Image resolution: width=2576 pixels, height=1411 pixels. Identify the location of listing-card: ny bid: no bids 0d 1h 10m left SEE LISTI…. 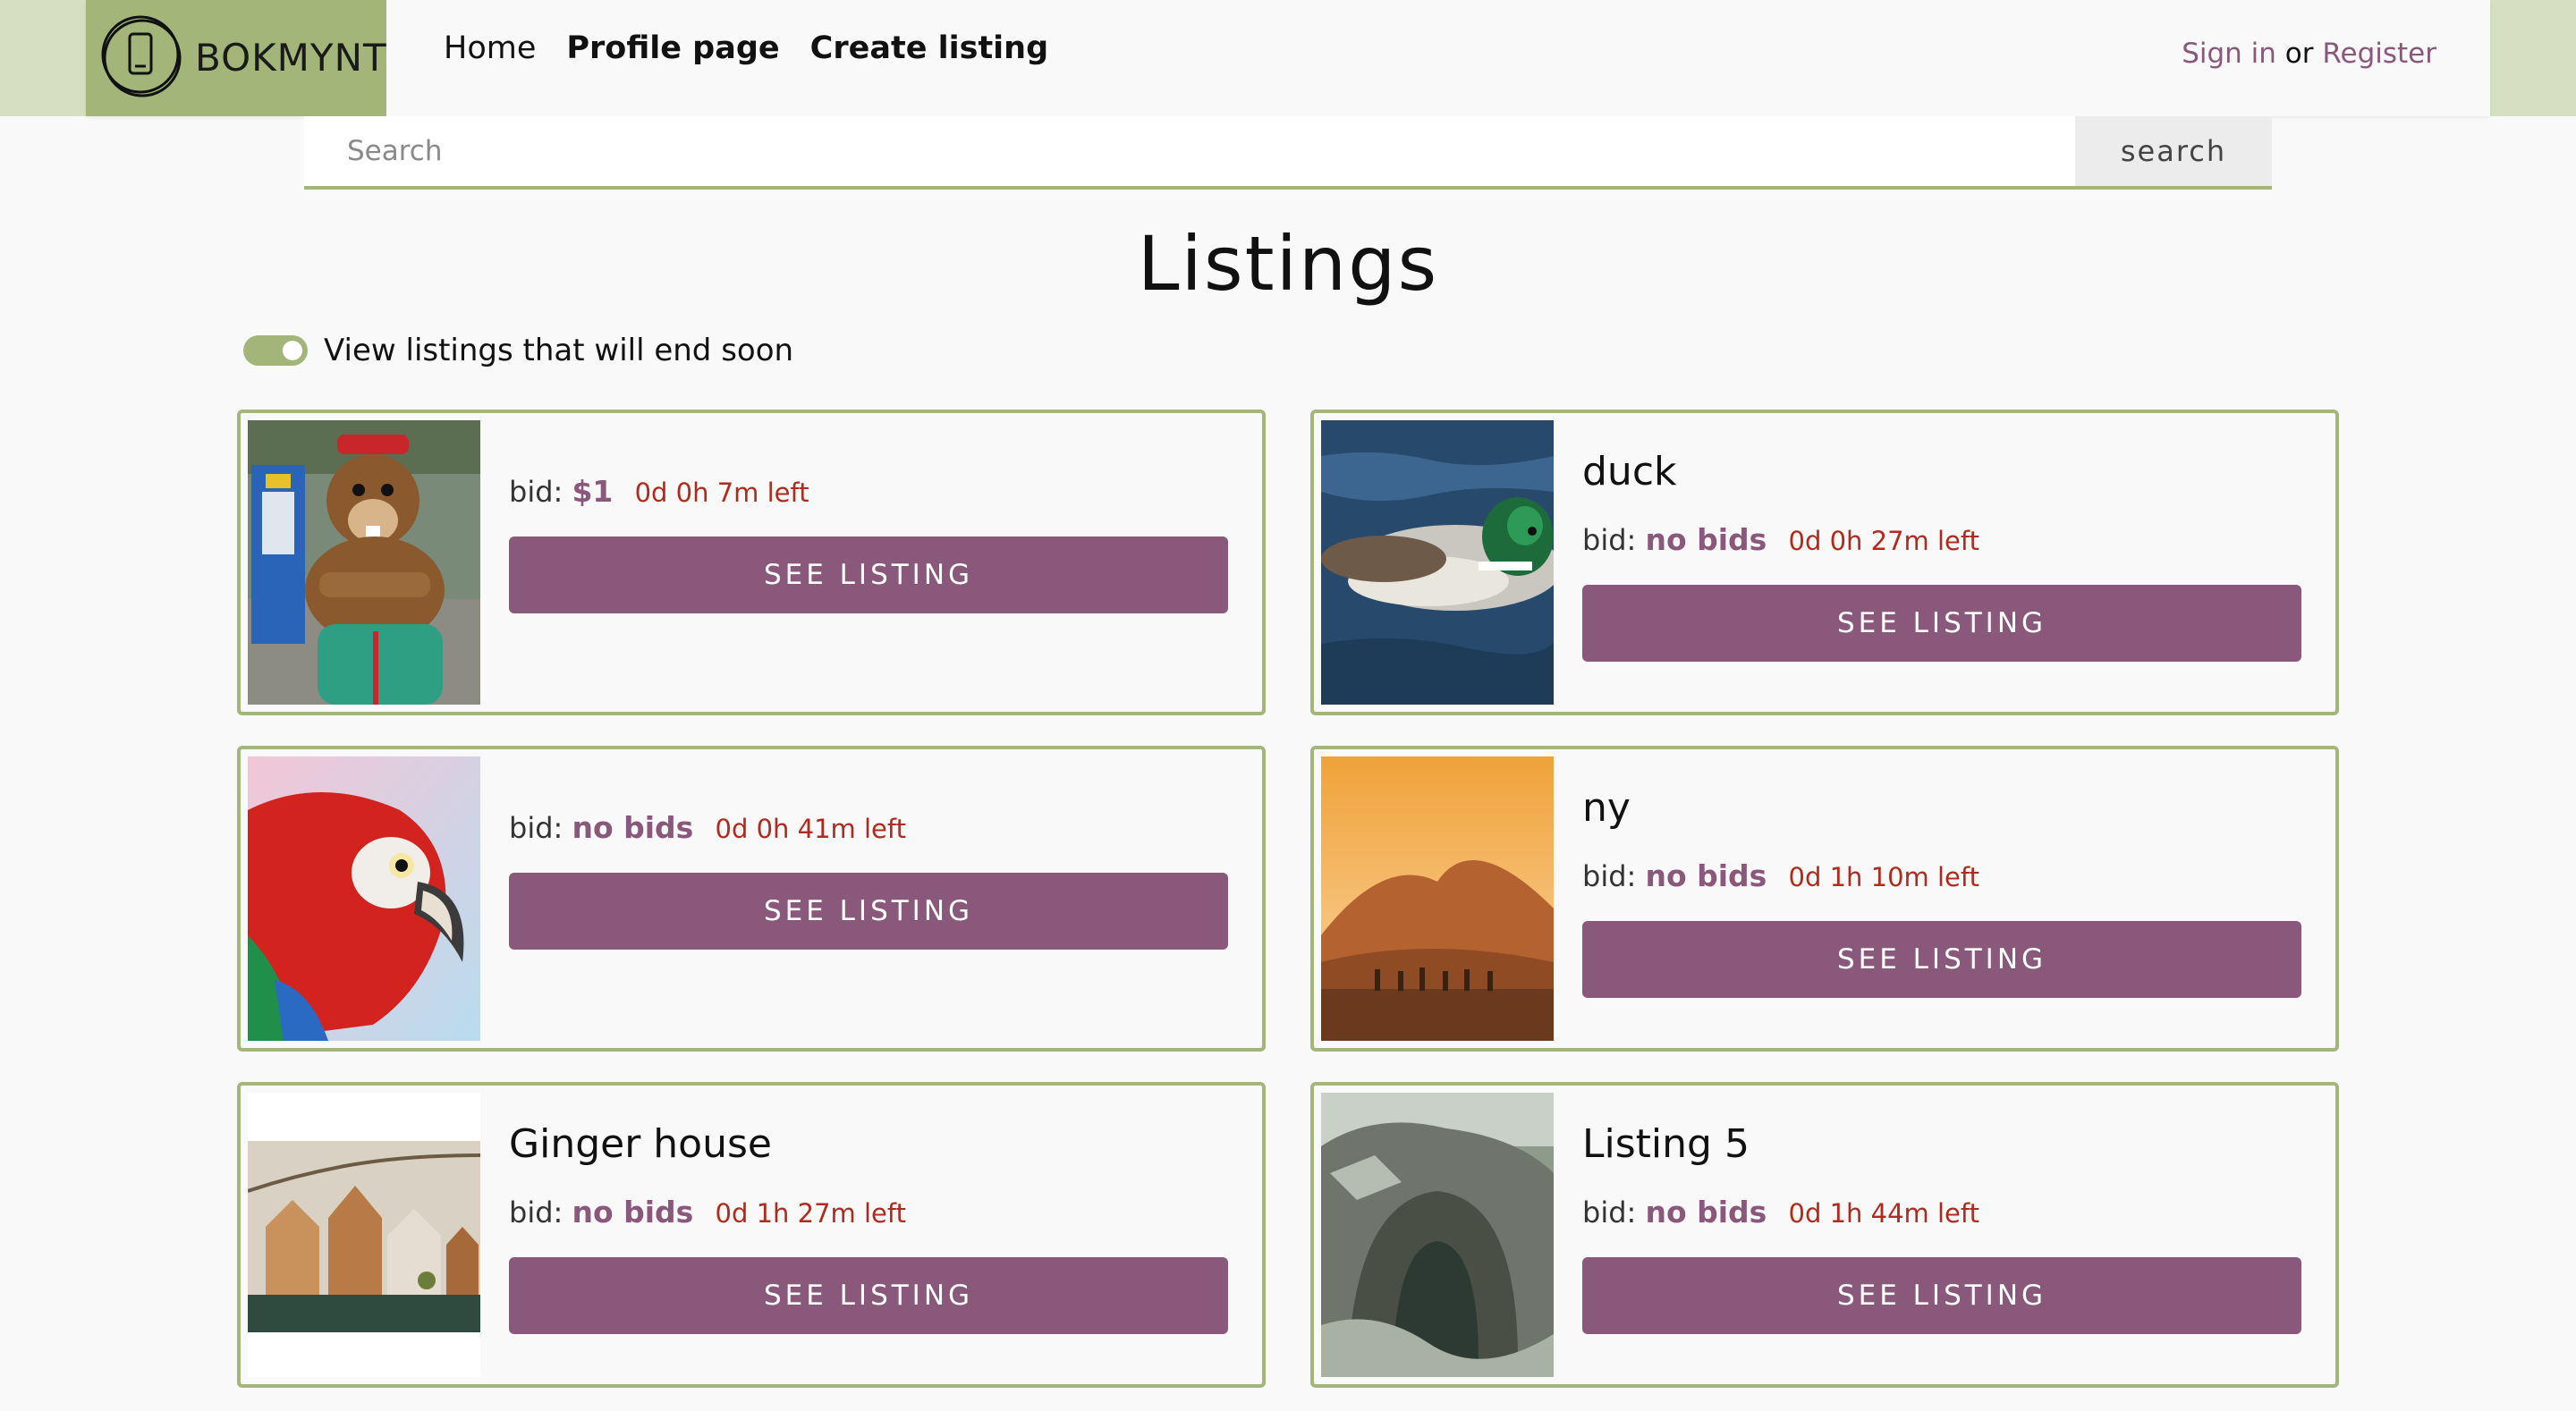
(1824, 899).